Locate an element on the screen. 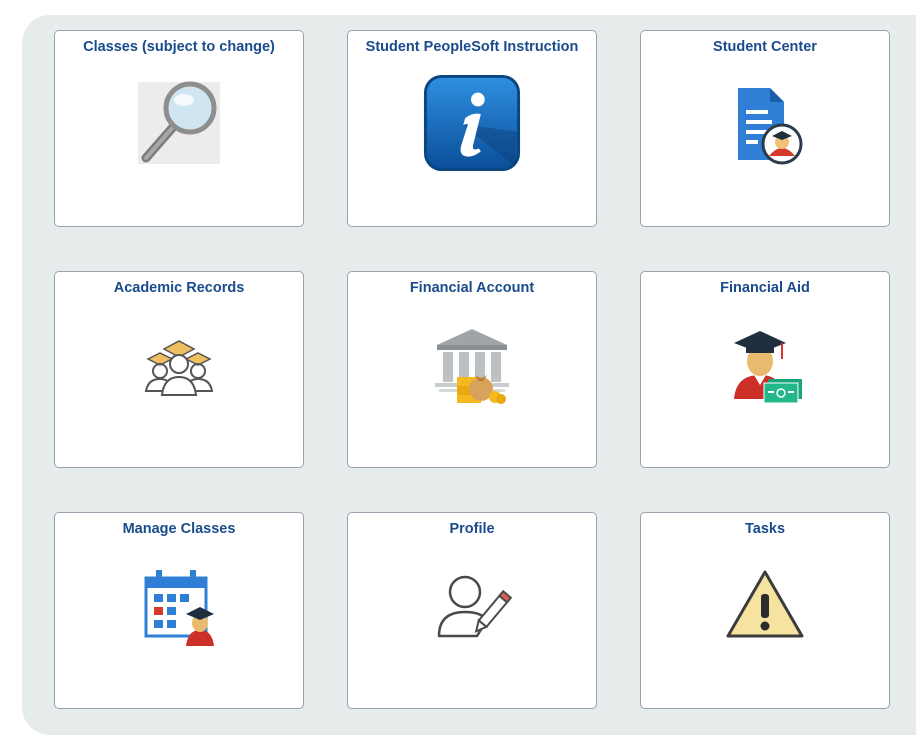  magnifying-glass-icon is located at coordinates (179, 123).